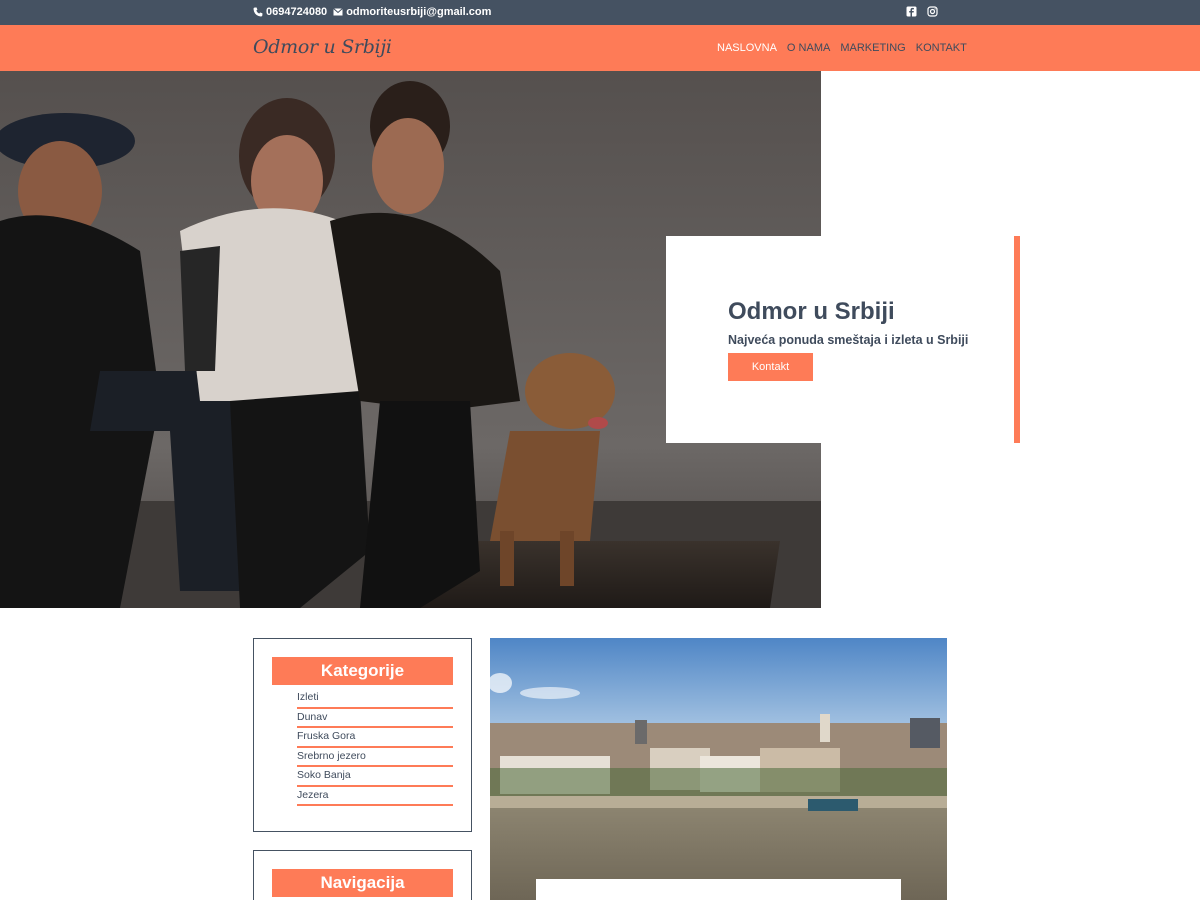 The image size is (1200, 900). I want to click on category-item-dunav: Dunav, so click(375, 718).